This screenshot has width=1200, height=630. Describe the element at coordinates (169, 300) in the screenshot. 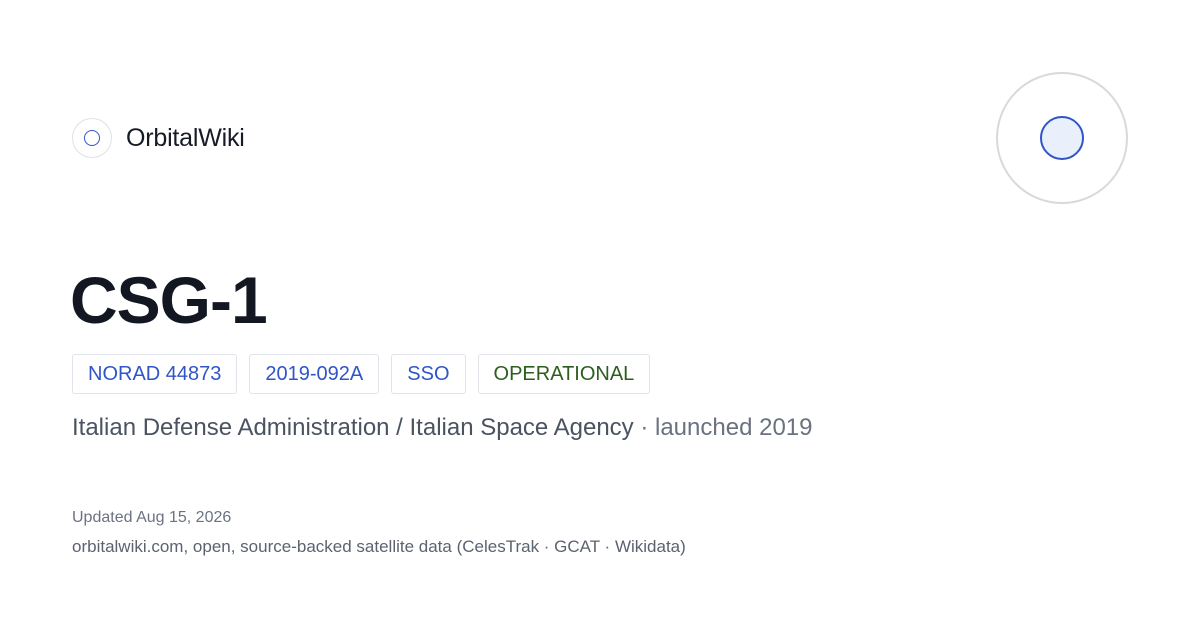

I see `satellite-name: CSG-1` at that location.